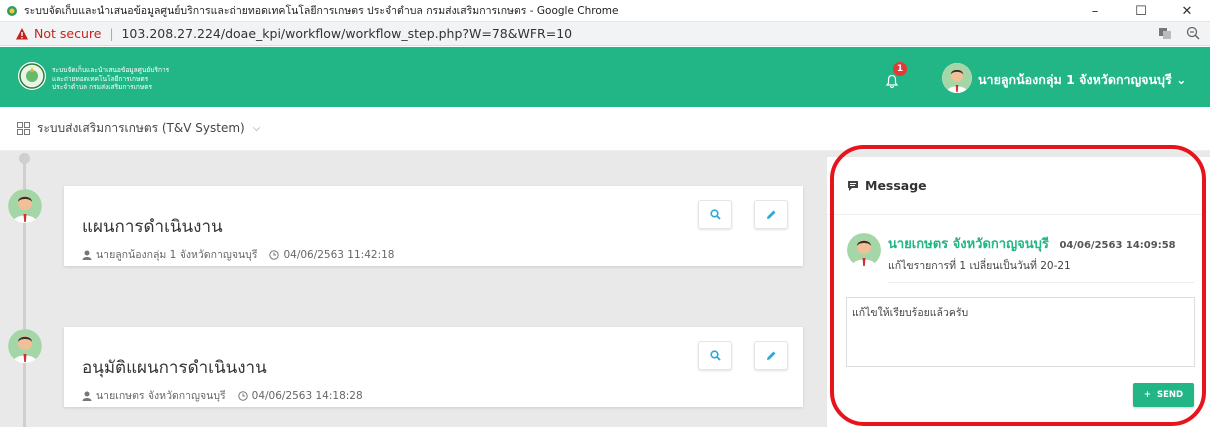  What do you see at coordinates (900, 69) in the screenshot?
I see `notification-badge: 1` at bounding box center [900, 69].